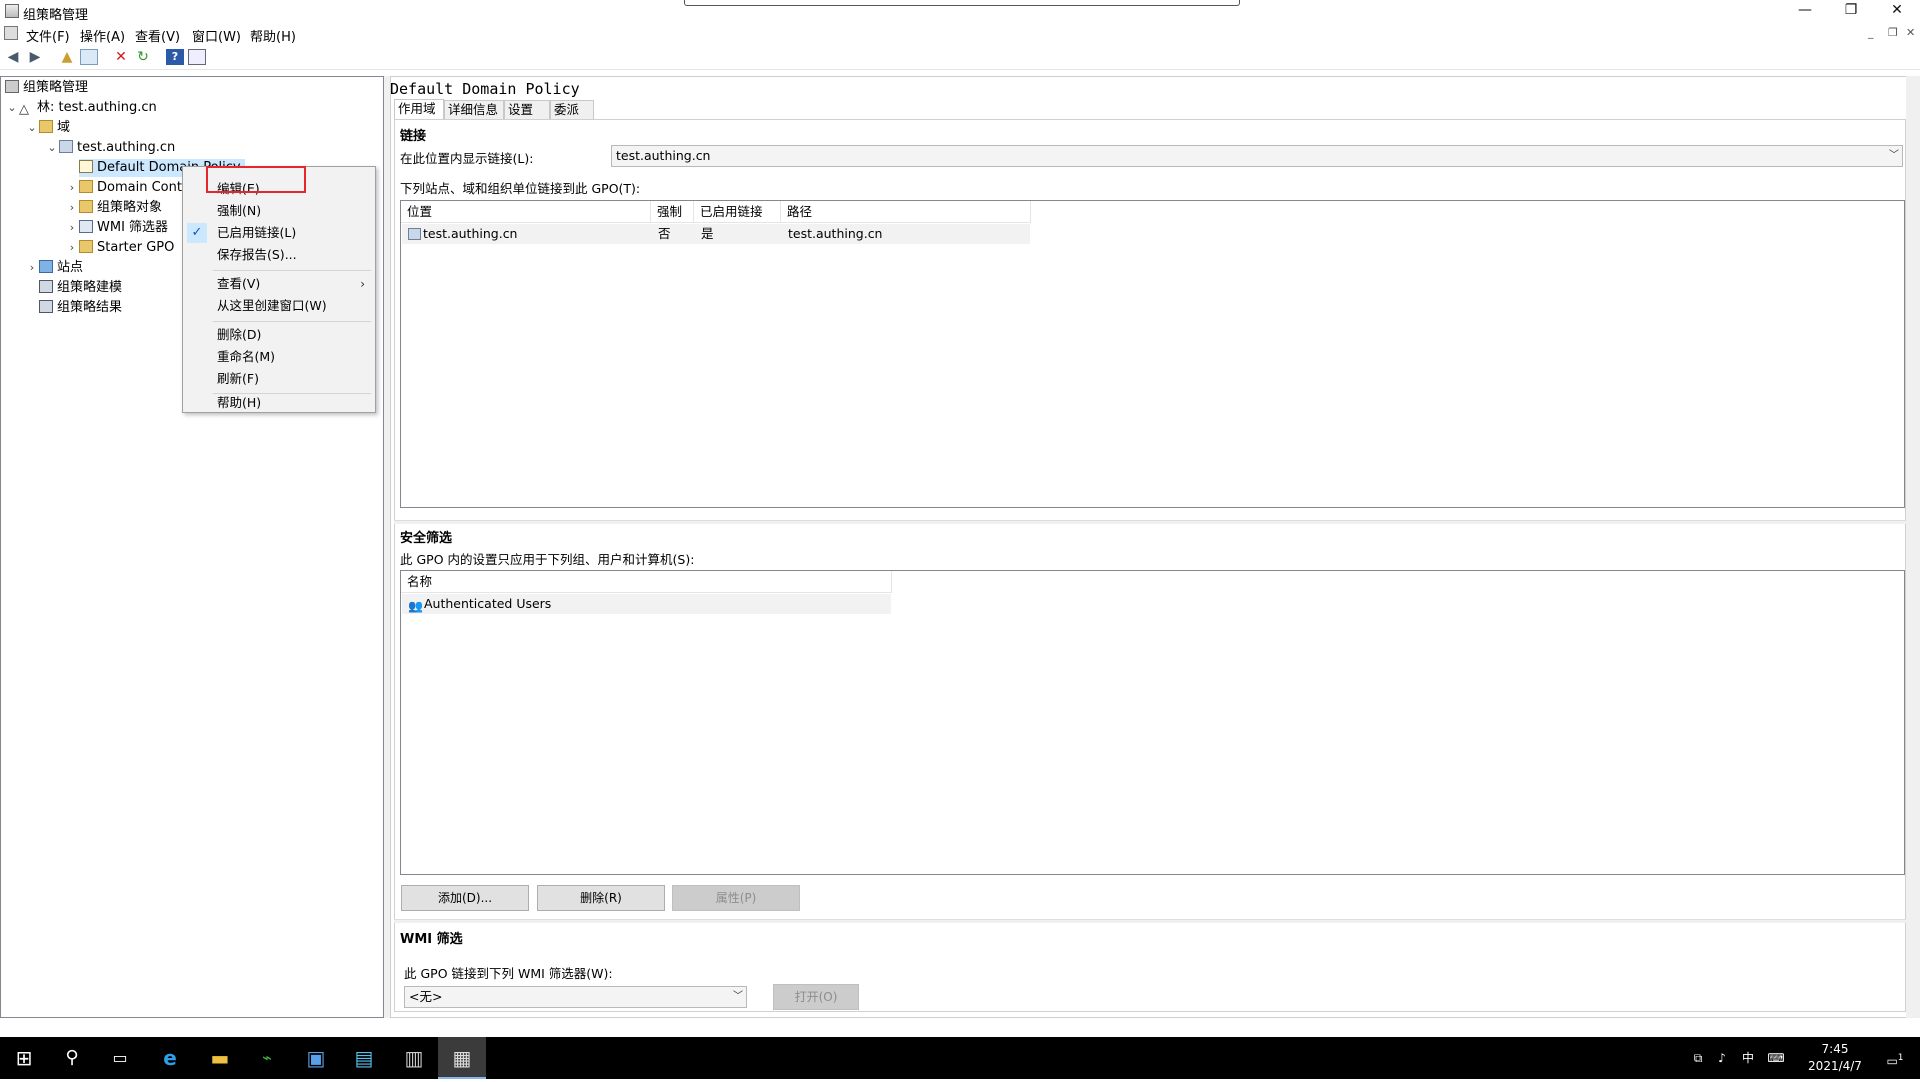  I want to click on menu-item-help: 帮助(H), so click(279, 403).